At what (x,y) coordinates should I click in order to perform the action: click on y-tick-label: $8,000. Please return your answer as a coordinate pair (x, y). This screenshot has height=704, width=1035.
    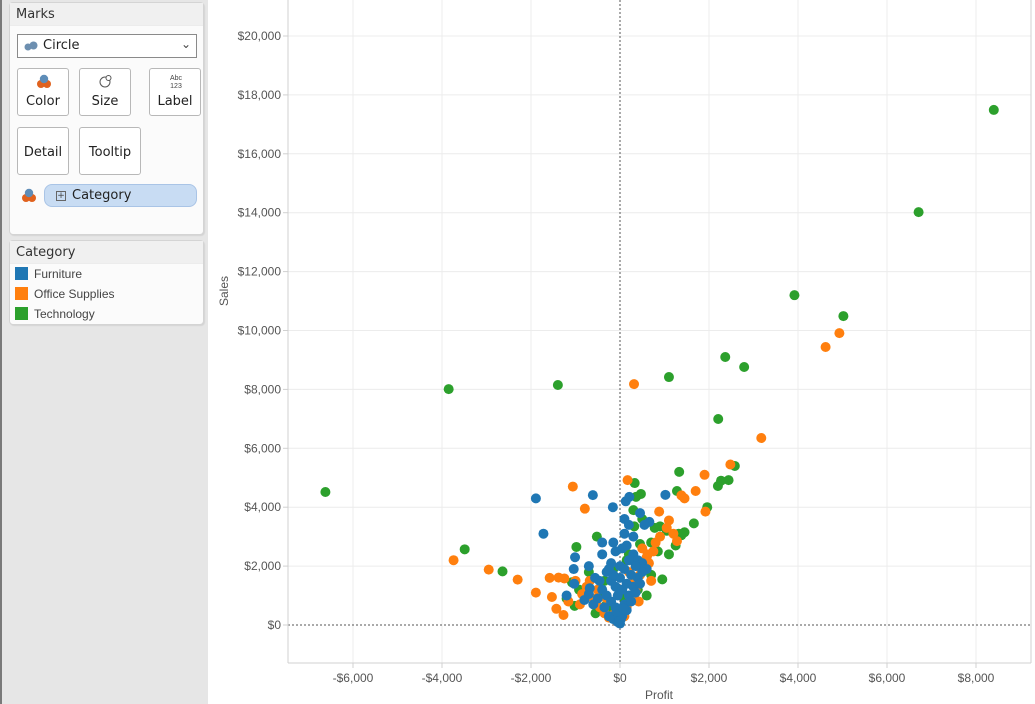
    Looking at the image, I should click on (262, 389).